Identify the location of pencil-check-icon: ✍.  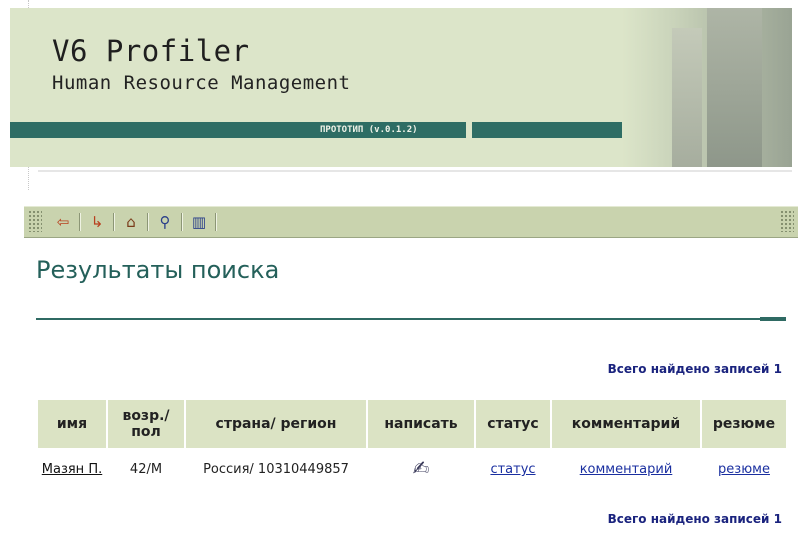
(421, 468).